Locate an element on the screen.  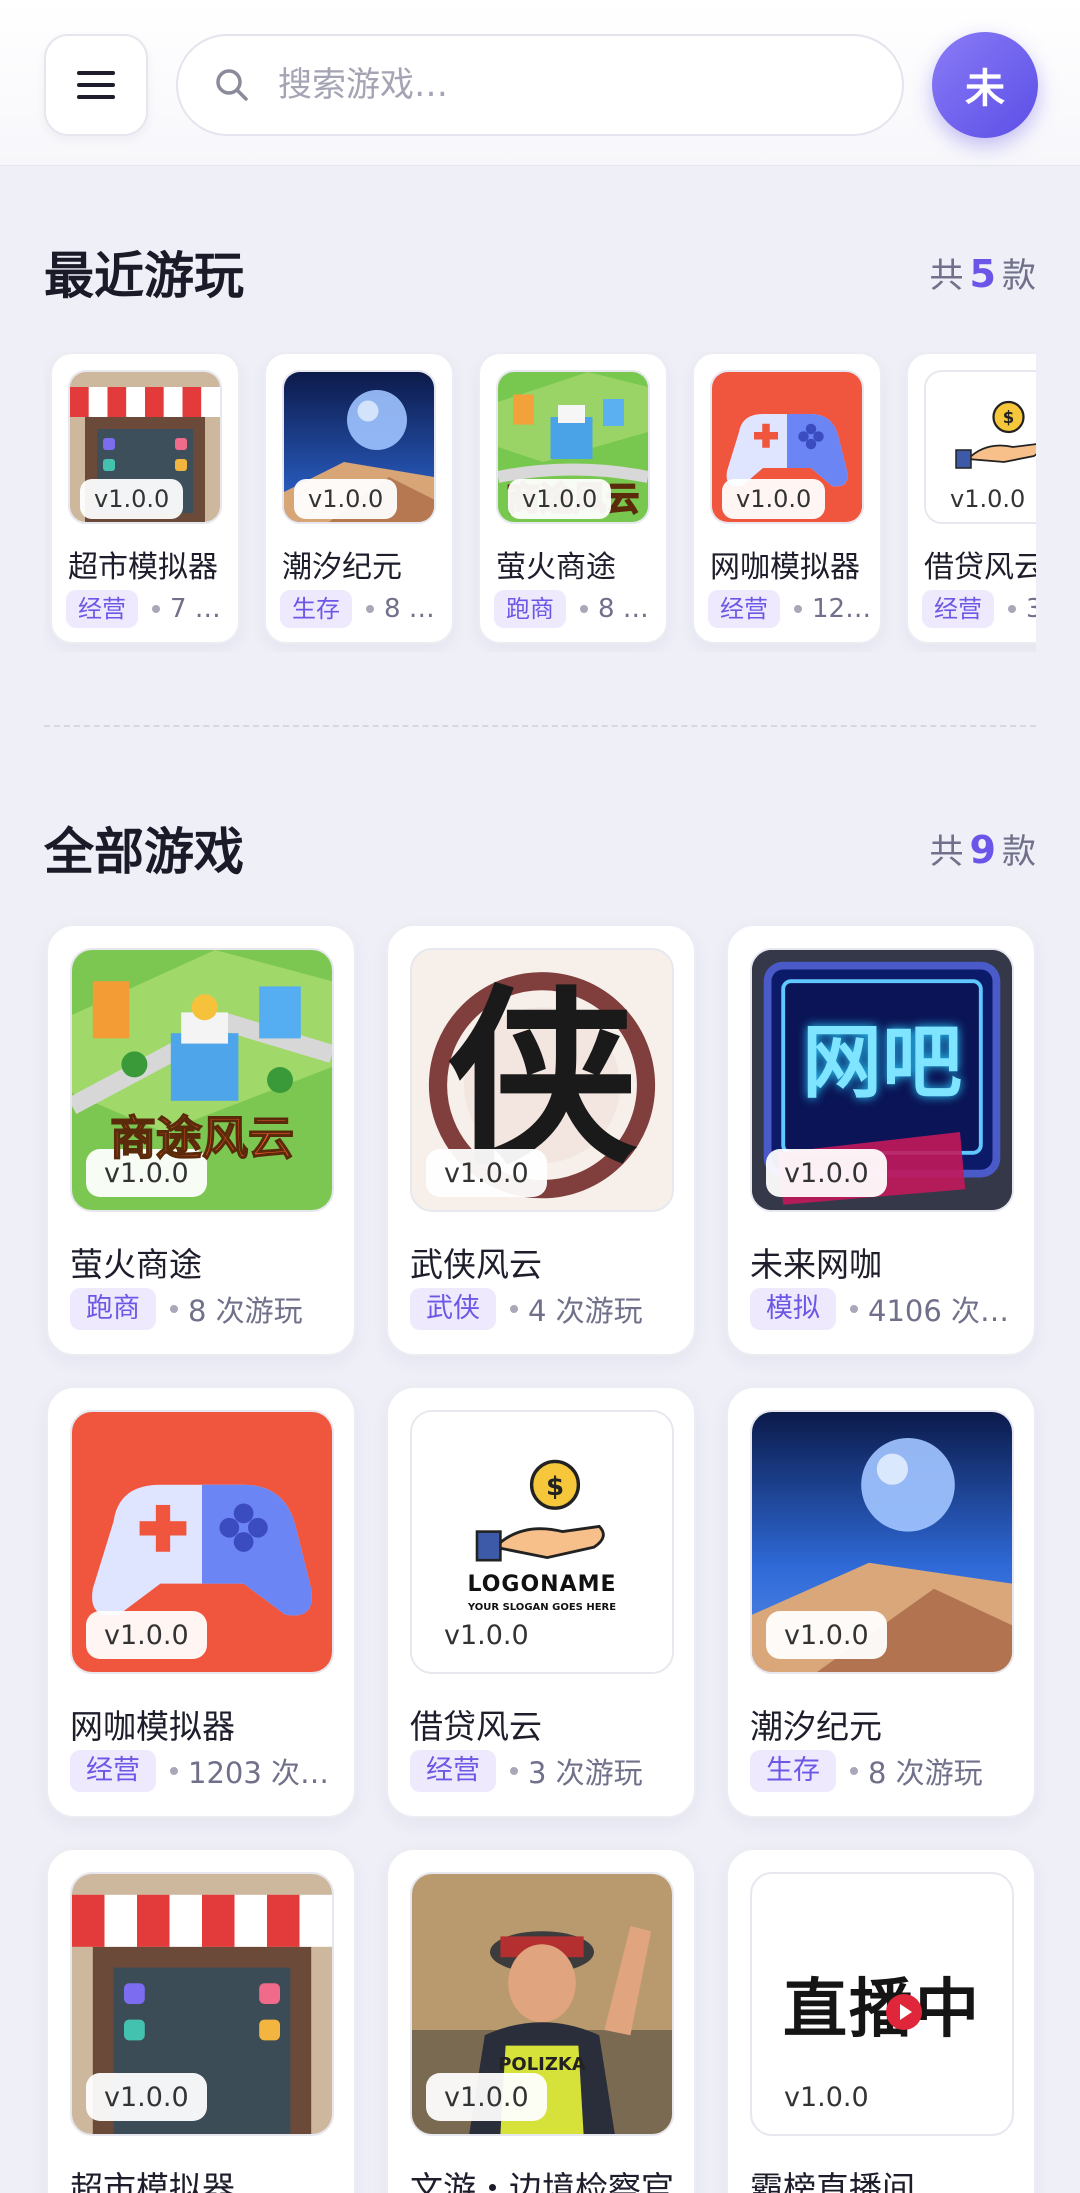
game-meta: 经营 3 is located at coordinates (979, 609).